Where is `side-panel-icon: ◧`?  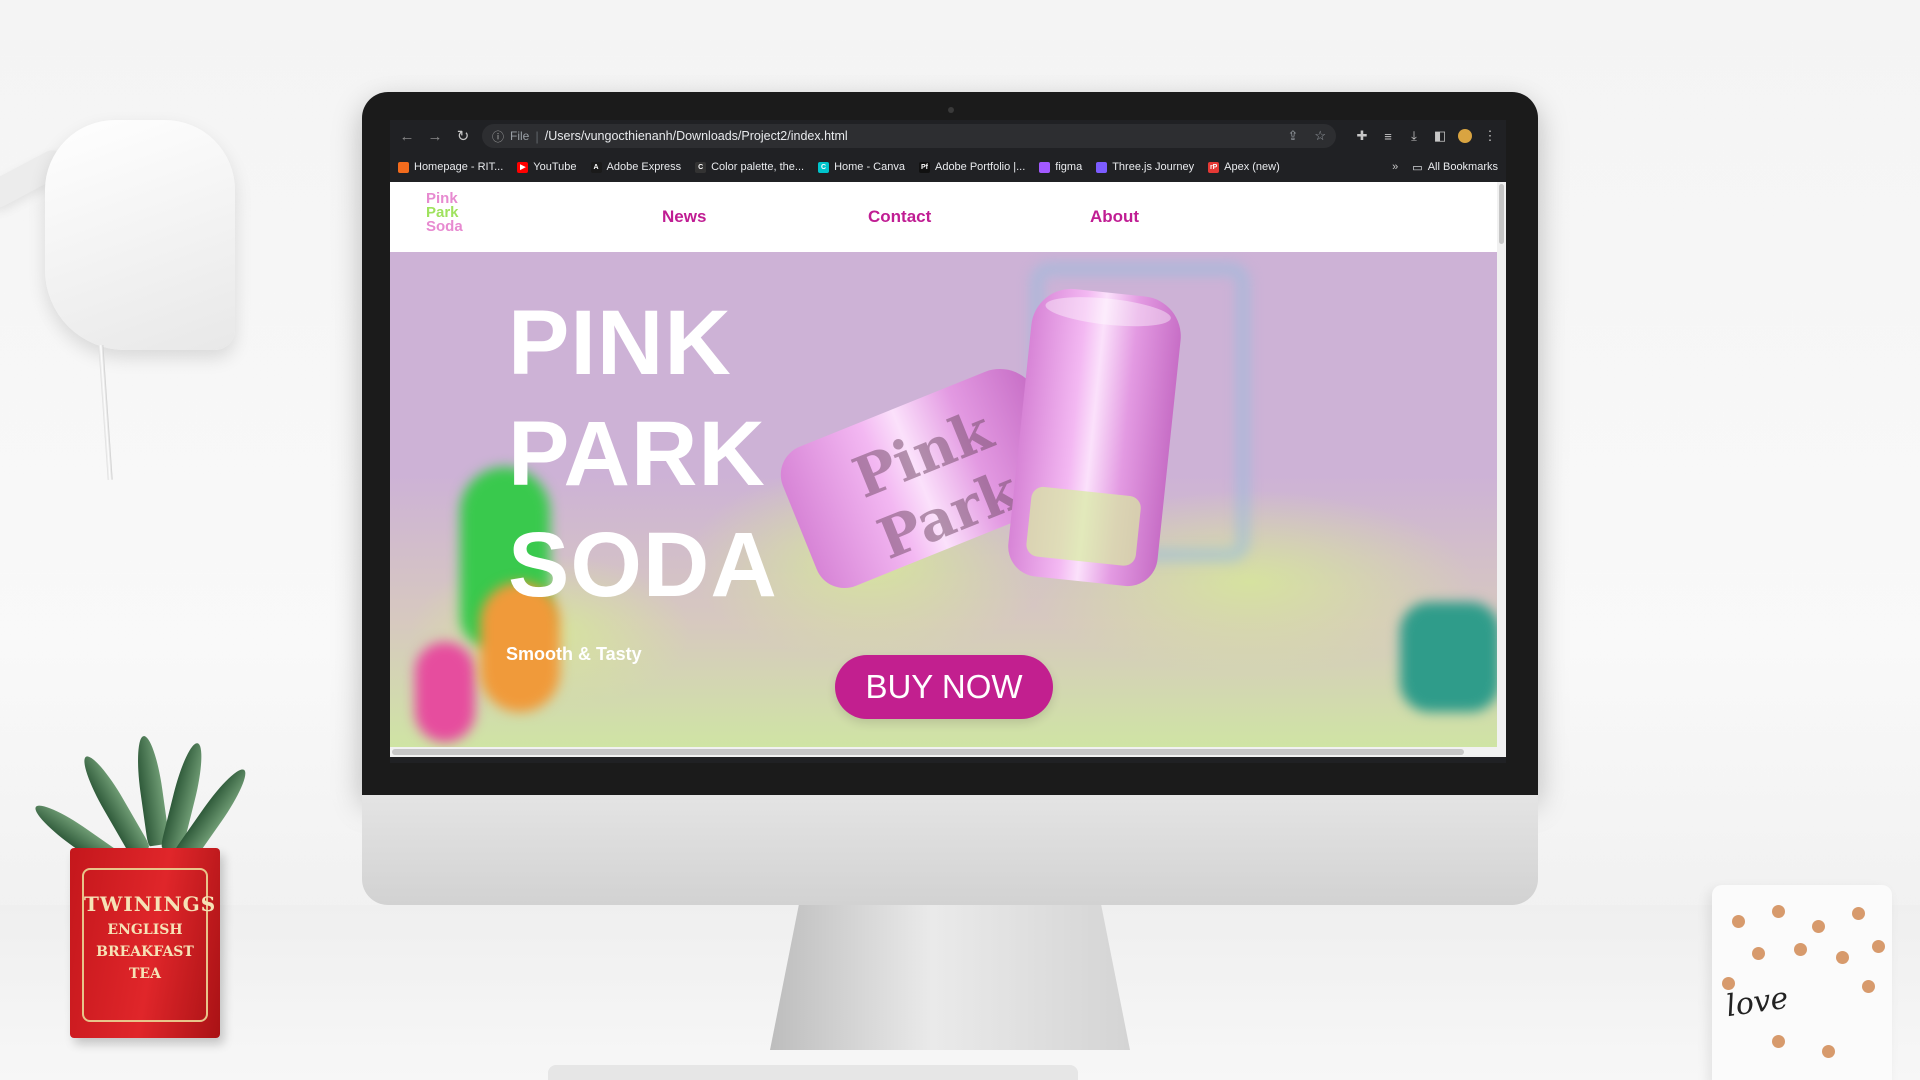 side-panel-icon: ◧ is located at coordinates (1440, 136).